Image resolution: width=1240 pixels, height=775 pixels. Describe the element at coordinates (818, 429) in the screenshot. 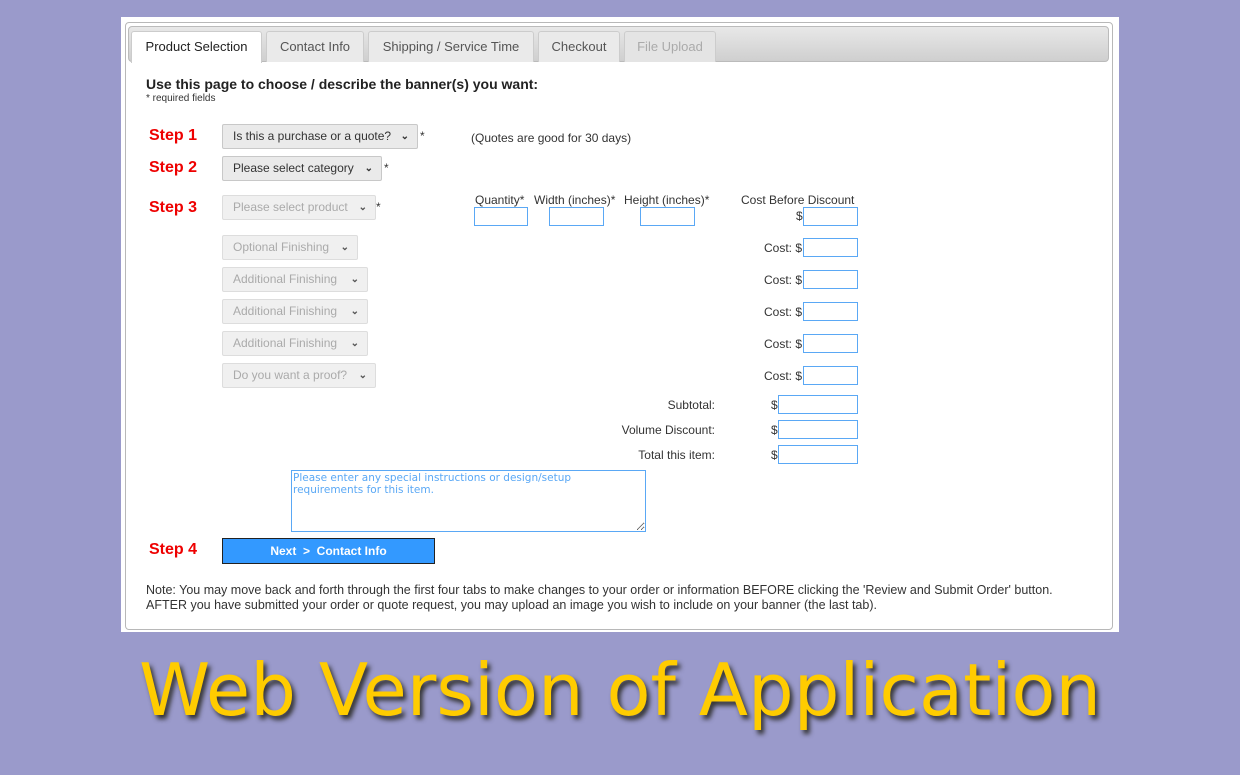

I see `volume-discount-input` at that location.